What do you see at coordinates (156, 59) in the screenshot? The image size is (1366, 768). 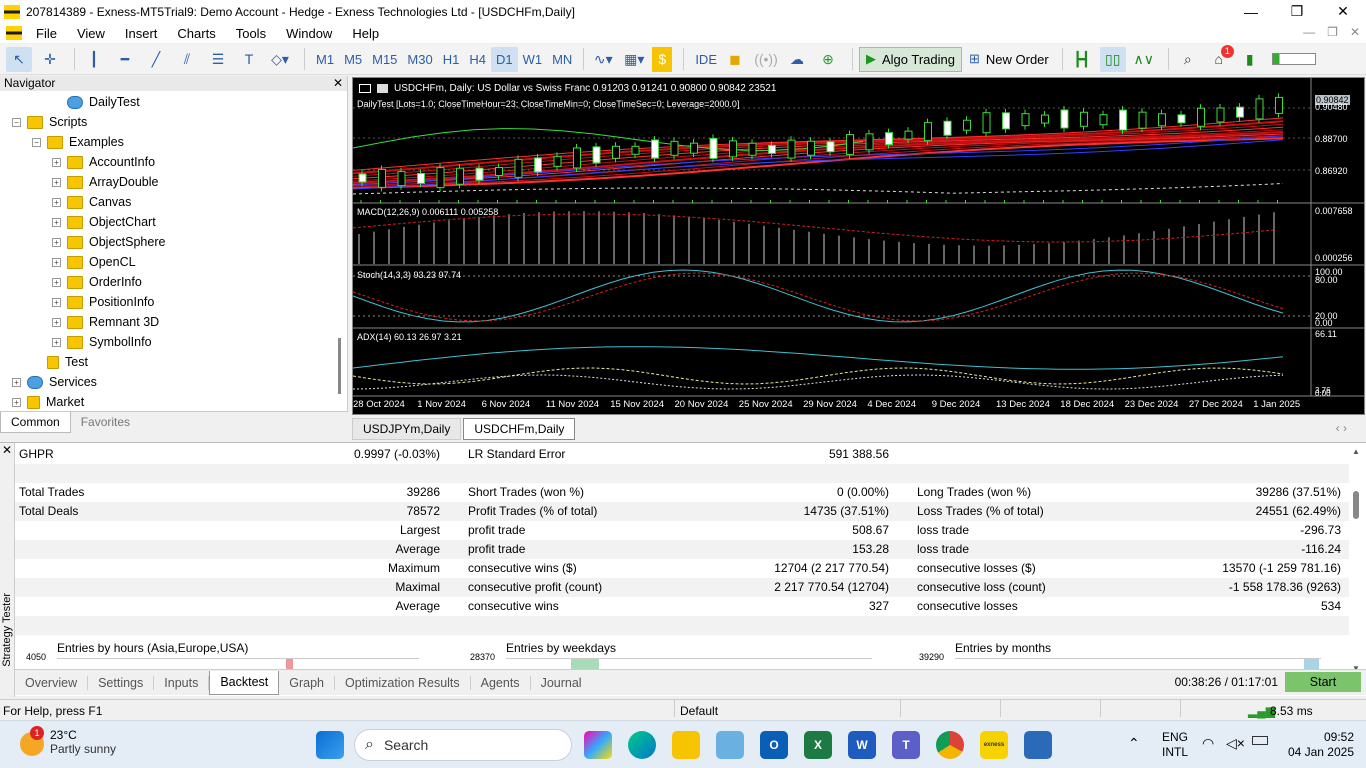 I see `trendline-icon: ╱` at bounding box center [156, 59].